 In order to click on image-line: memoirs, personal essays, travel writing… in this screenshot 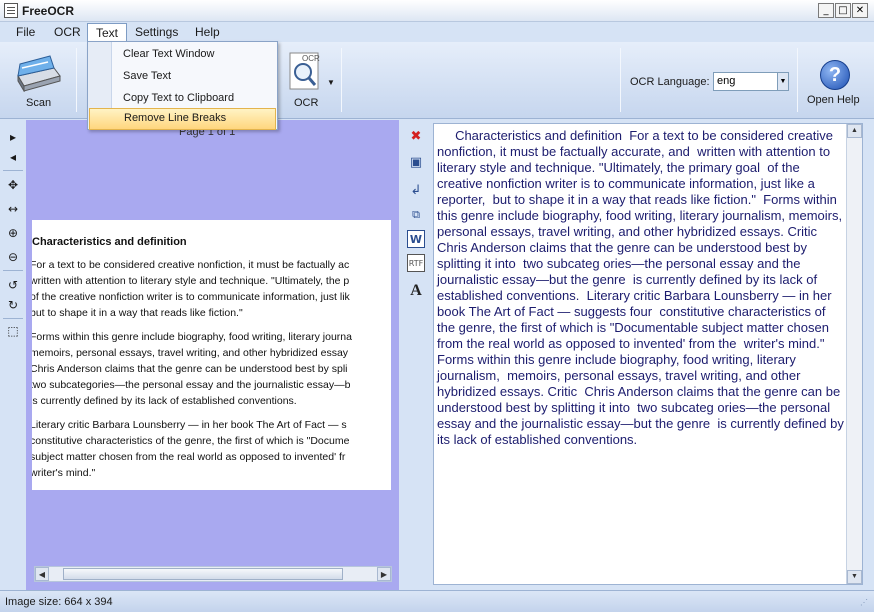, I will do `click(190, 353)`.